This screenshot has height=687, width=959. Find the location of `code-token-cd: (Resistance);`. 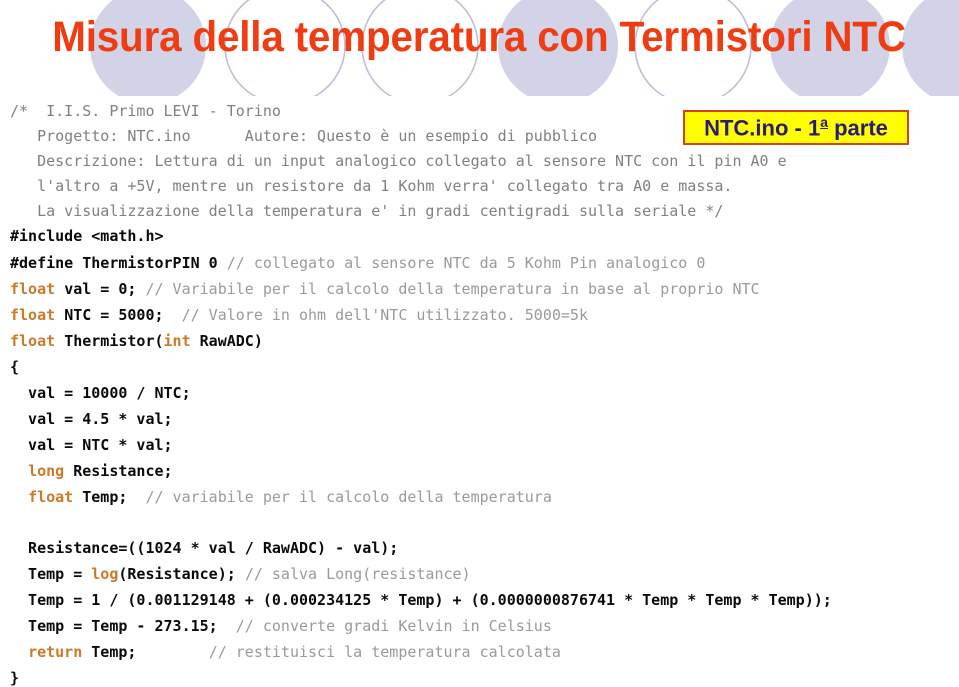

code-token-cd: (Resistance); is located at coordinates (181, 574).